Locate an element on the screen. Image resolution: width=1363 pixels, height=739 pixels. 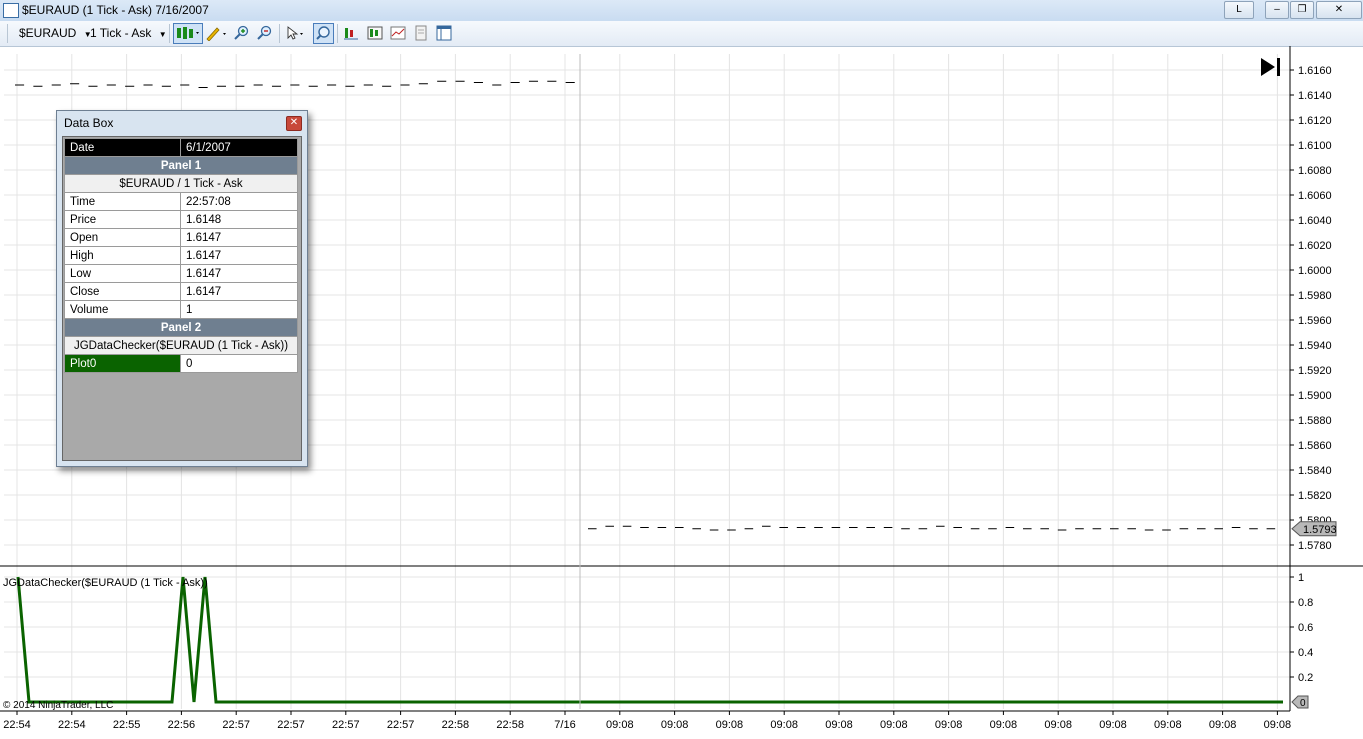
last-price-label: 1.5793 is located at coordinates (1320, 530).